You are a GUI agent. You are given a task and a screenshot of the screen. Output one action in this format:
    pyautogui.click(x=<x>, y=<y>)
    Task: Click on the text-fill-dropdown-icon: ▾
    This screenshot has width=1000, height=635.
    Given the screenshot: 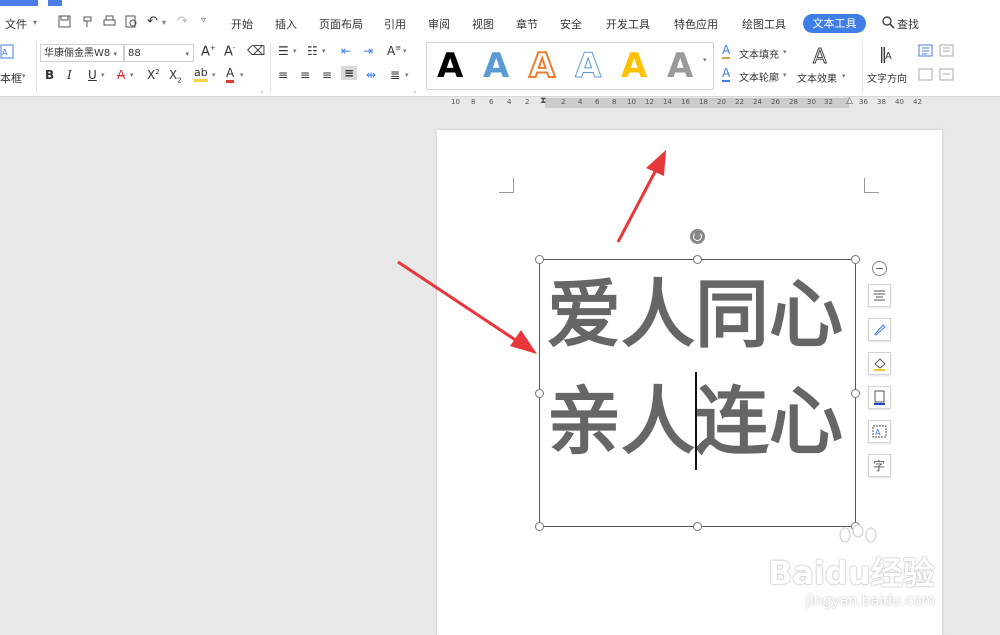 What is the action you would take?
    pyautogui.click(x=785, y=52)
    